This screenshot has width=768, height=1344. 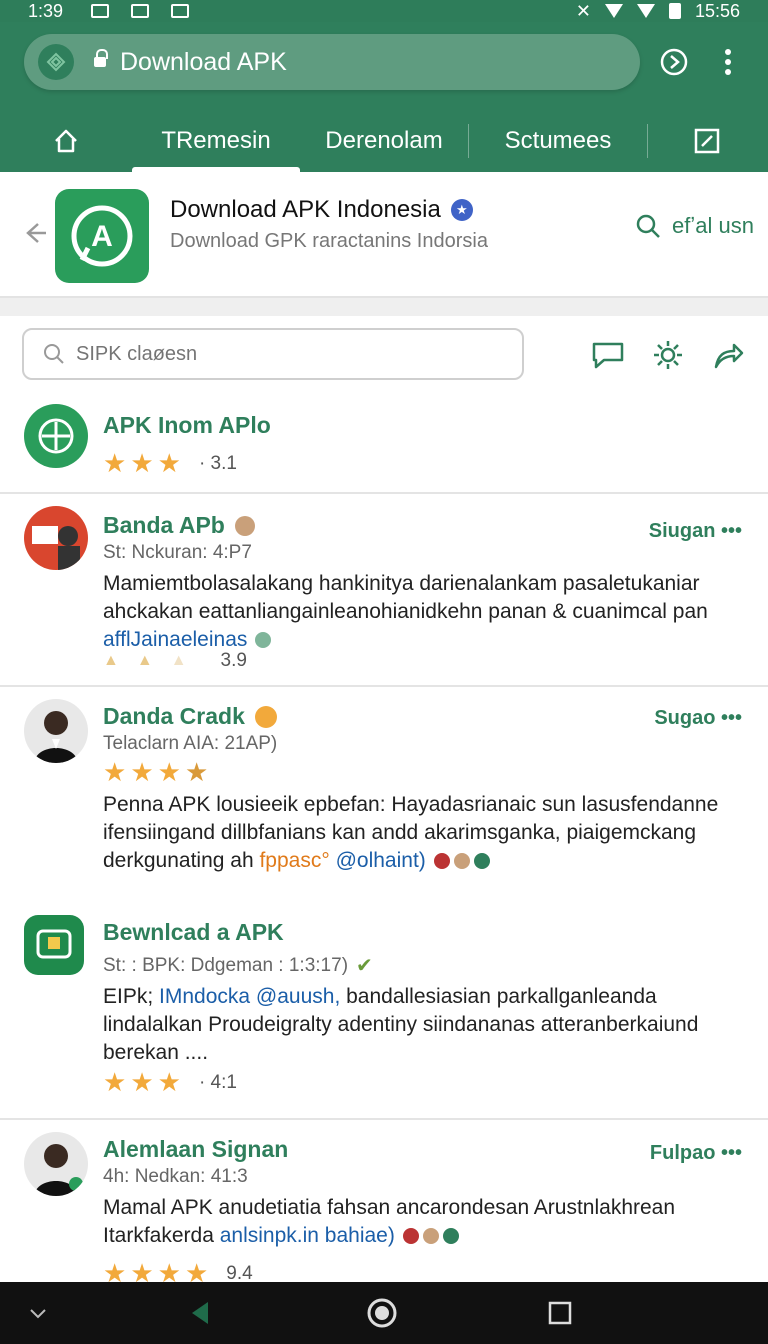 I want to click on tab-sctumees: Sctumees, so click(x=558, y=141).